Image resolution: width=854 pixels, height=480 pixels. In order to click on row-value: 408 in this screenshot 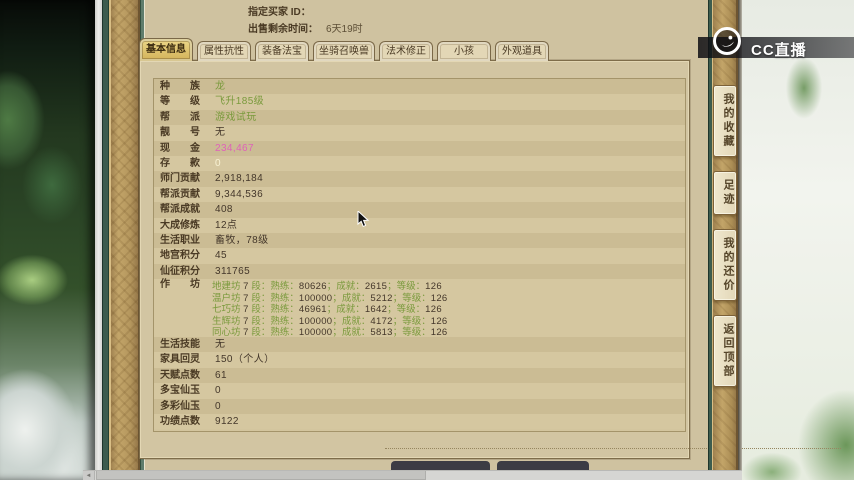, I will do `click(224, 210)`.